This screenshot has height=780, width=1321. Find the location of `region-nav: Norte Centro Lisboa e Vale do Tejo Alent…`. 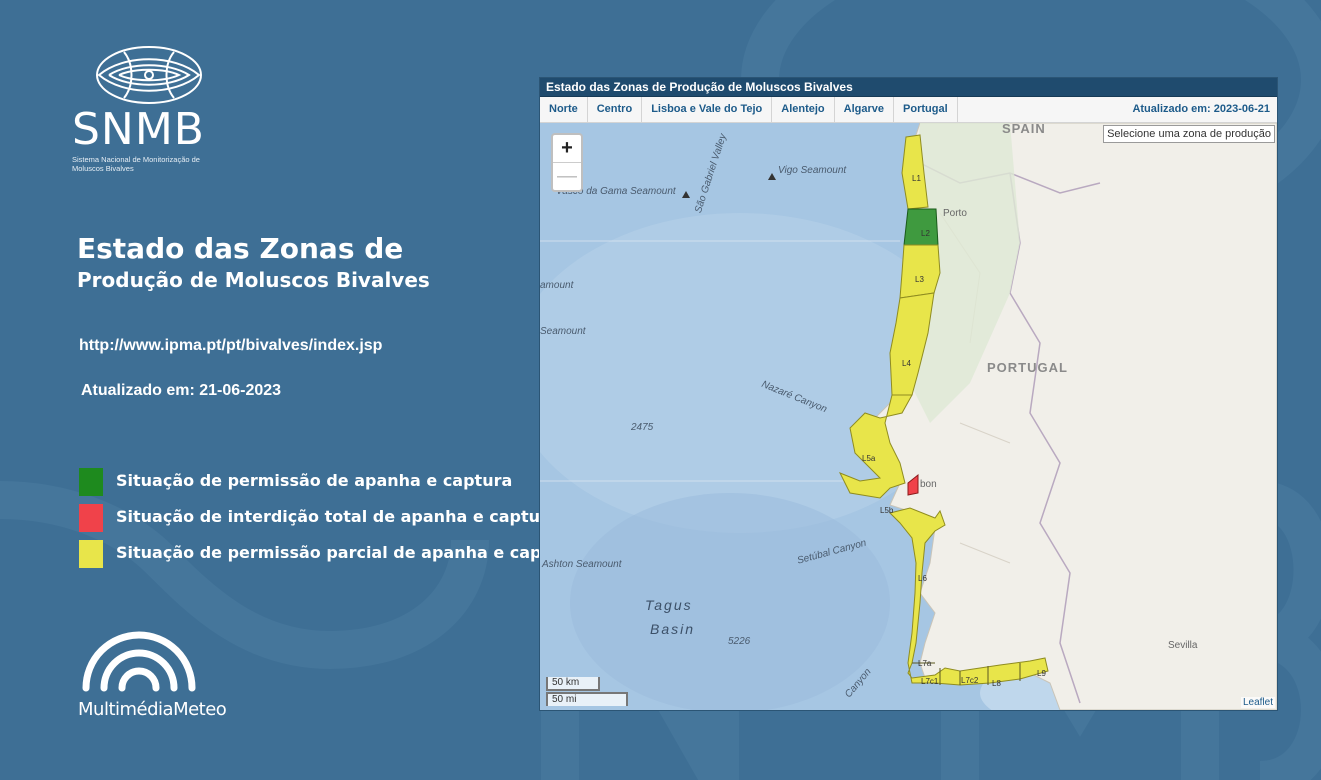

region-nav: Norte Centro Lisboa e Vale do Tejo Alent… is located at coordinates (908, 110).